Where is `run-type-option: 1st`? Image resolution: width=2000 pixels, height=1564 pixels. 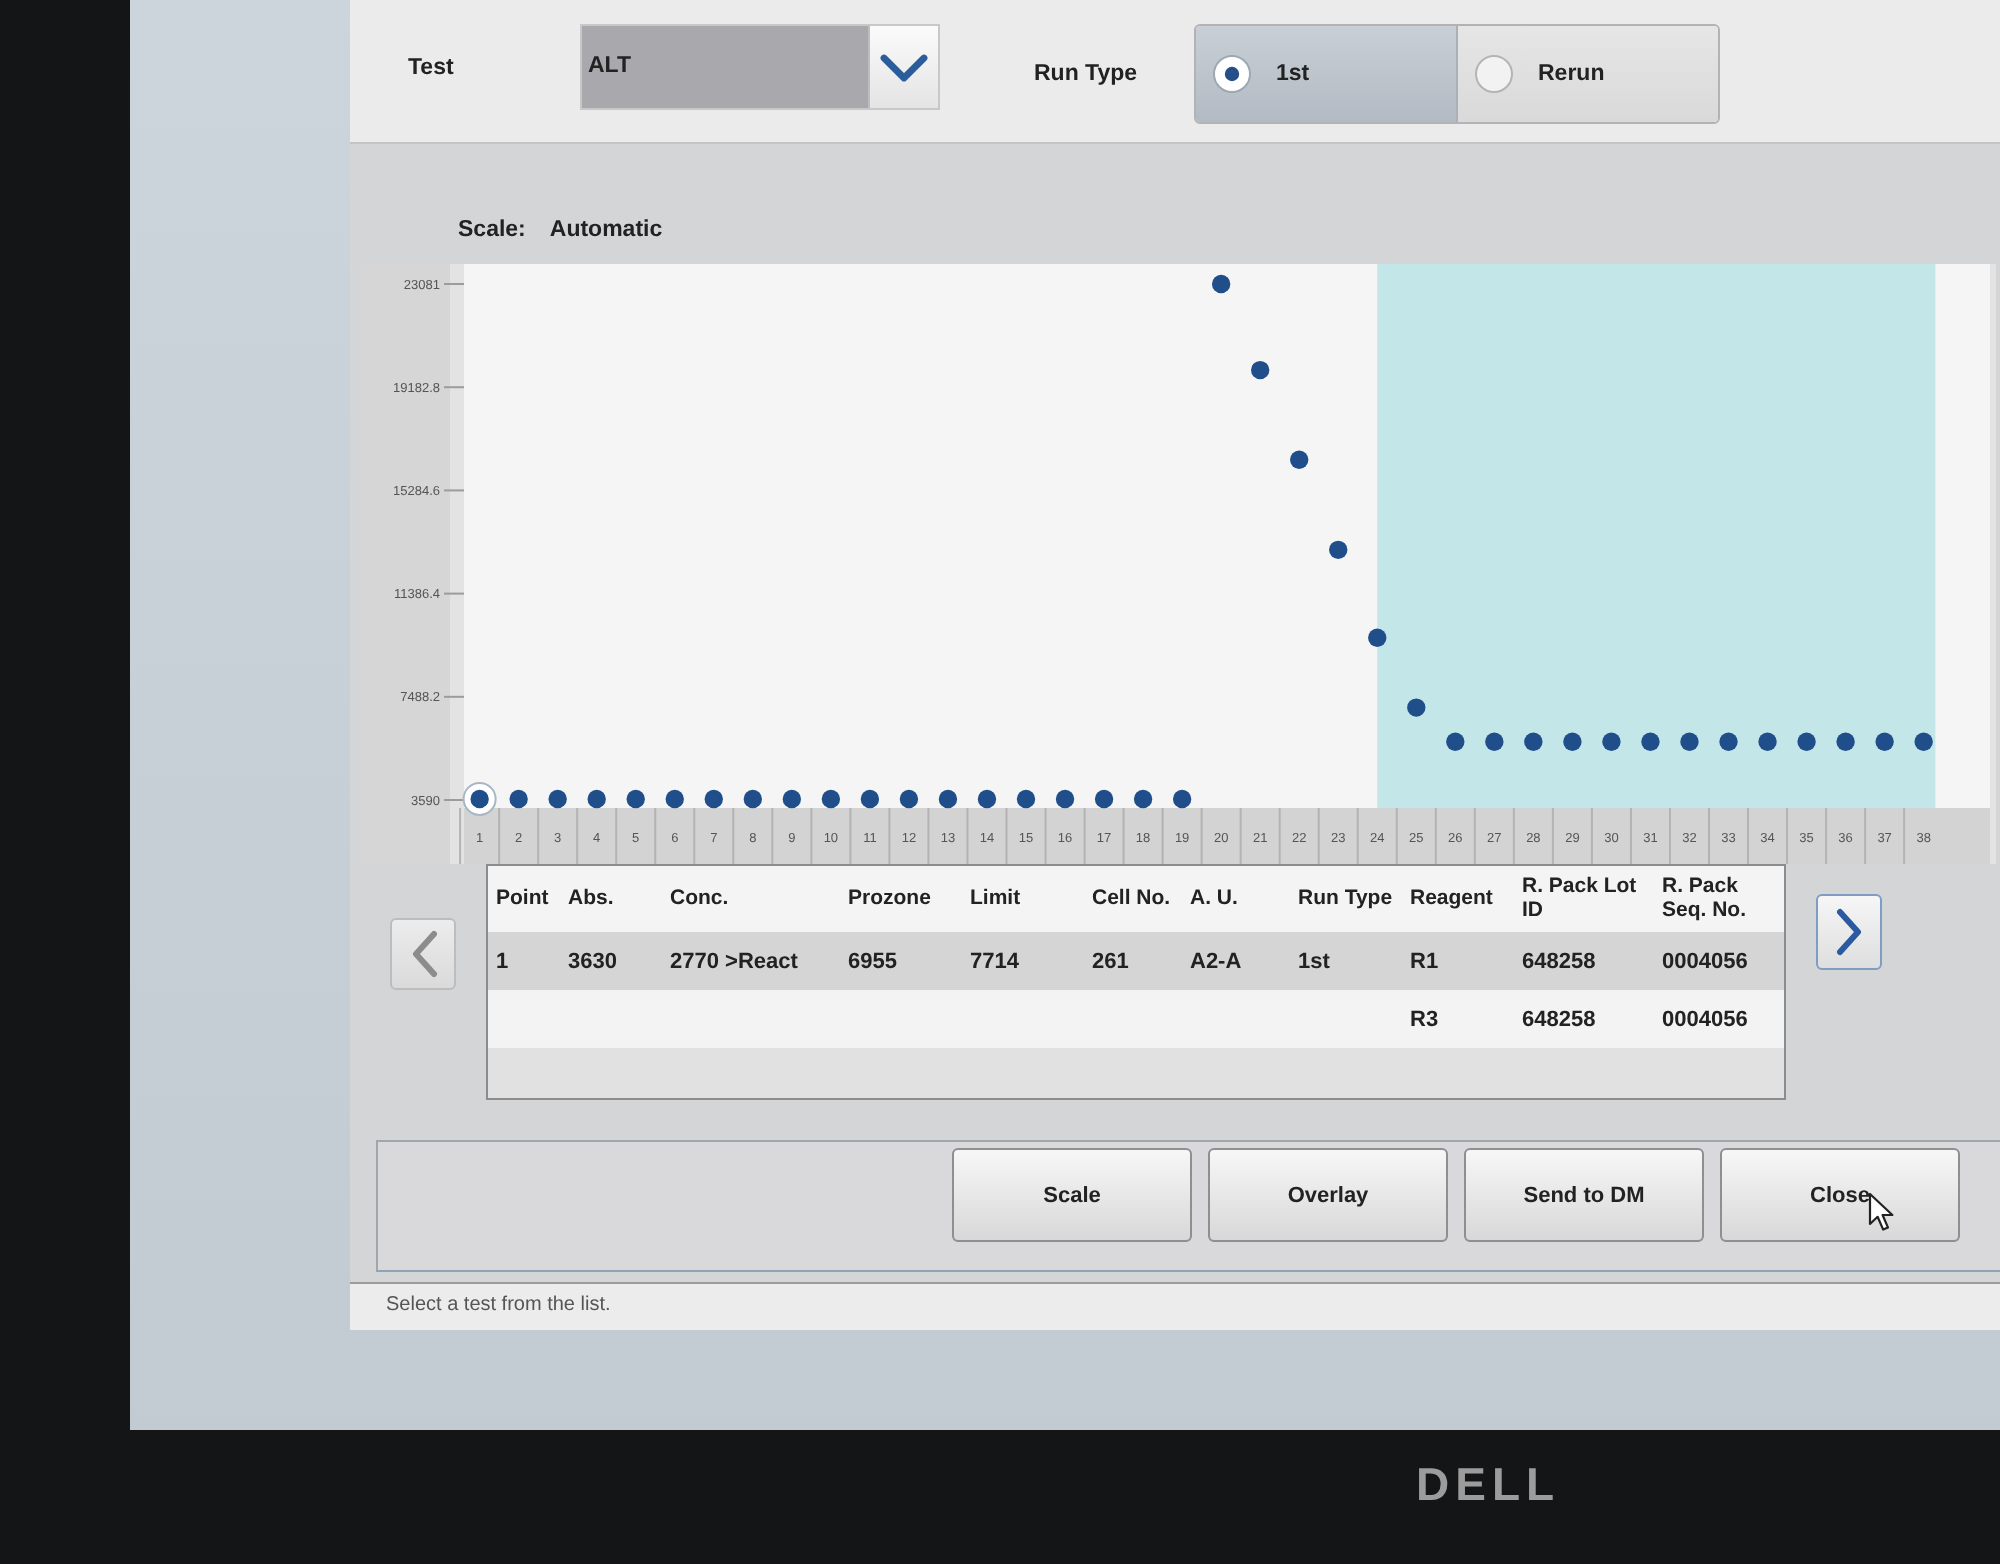
run-type-option: 1st is located at coordinates (1327, 74).